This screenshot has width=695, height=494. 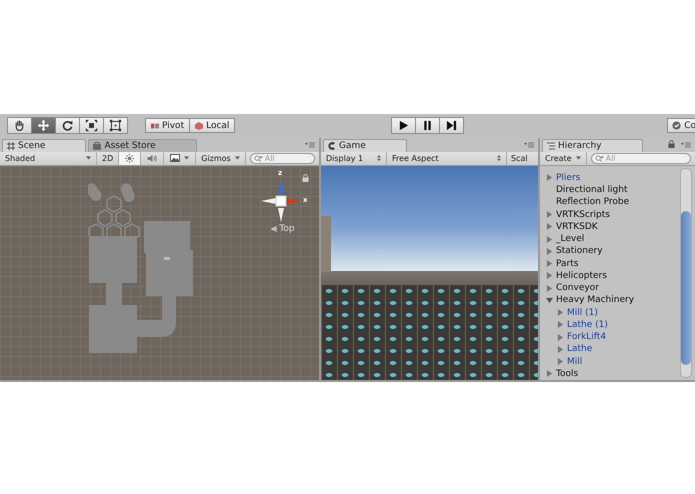 What do you see at coordinates (563, 158) in the screenshot?
I see `create-dropdown: Create` at bounding box center [563, 158].